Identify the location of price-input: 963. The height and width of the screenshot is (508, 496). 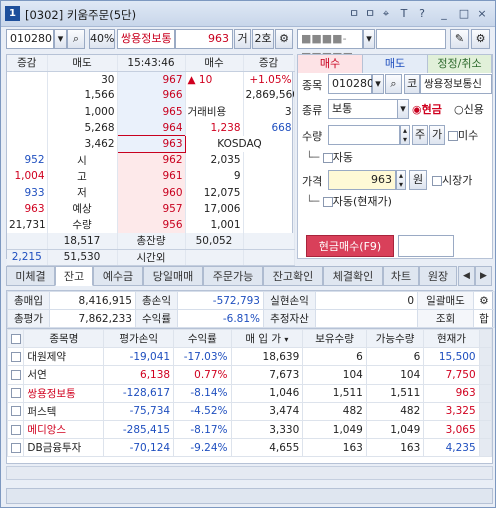
(362, 180).